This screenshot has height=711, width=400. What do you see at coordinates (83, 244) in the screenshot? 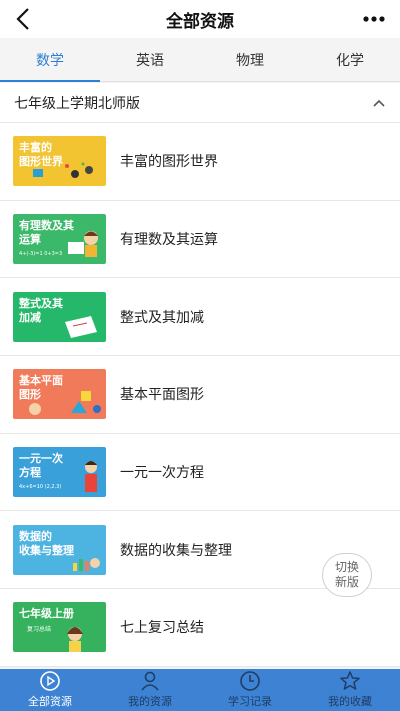
I see `student-icon` at bounding box center [83, 244].